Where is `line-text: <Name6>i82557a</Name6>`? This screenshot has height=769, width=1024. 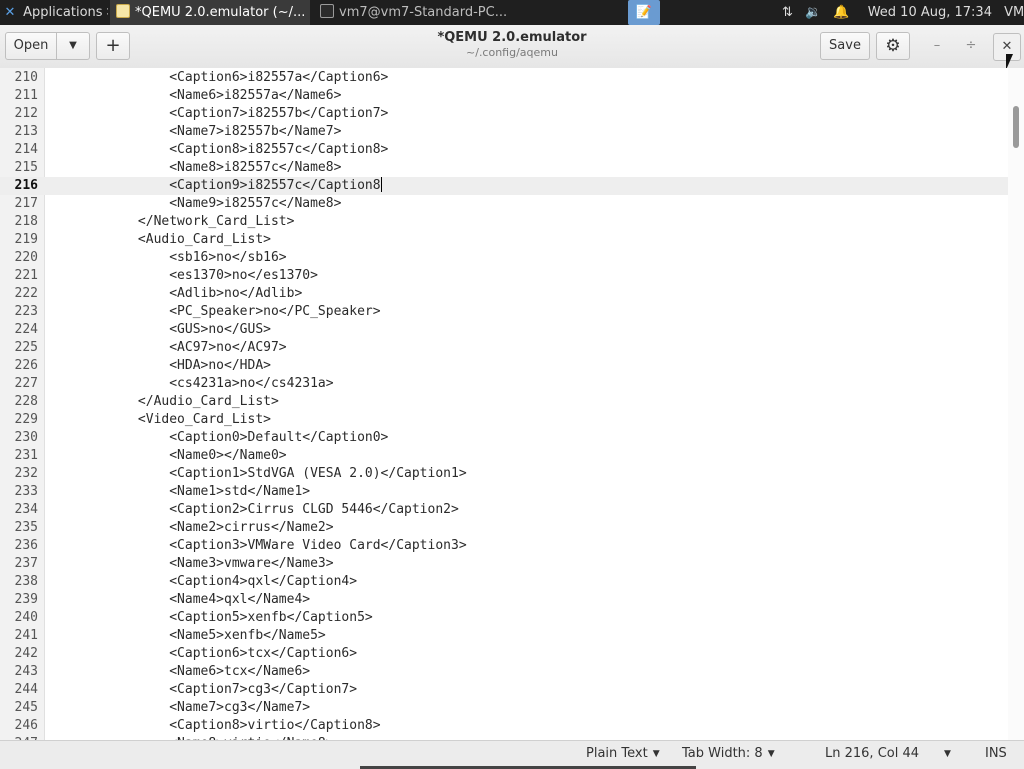
line-text: <Name6>i82557a</Name6> is located at coordinates (192, 96).